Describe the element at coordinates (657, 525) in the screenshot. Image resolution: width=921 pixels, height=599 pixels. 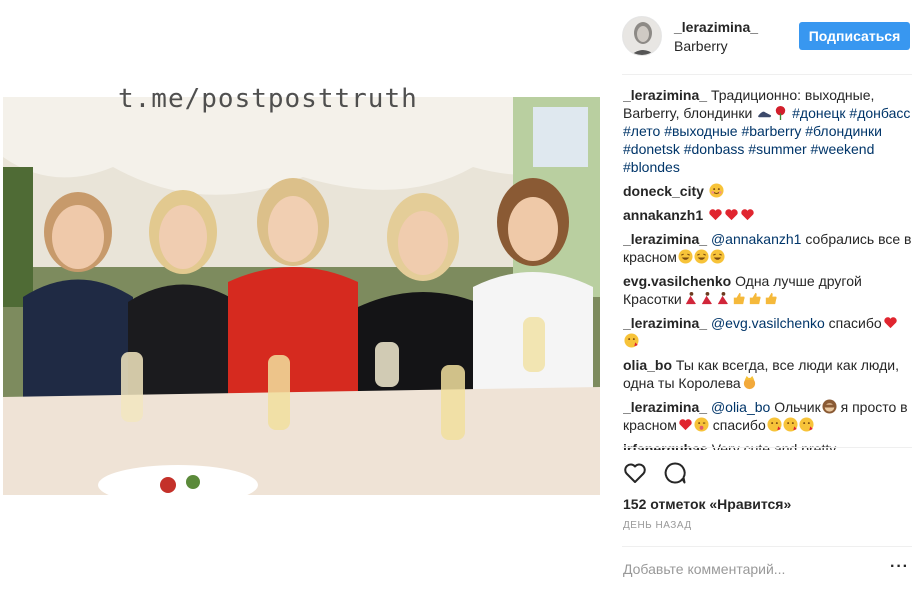
I see `post-timestamp: день назад` at that location.